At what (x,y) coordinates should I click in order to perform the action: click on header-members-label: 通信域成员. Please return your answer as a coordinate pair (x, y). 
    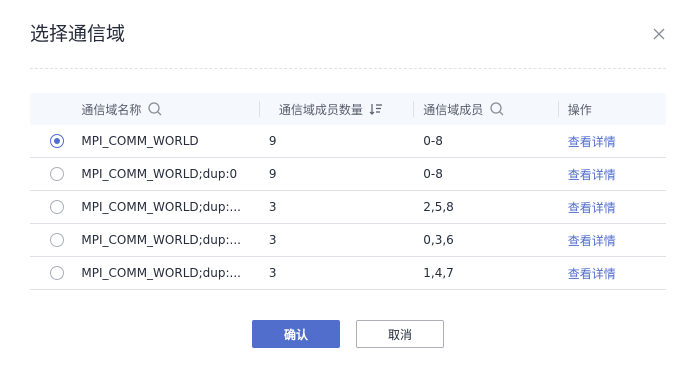
    Looking at the image, I should click on (453, 109).